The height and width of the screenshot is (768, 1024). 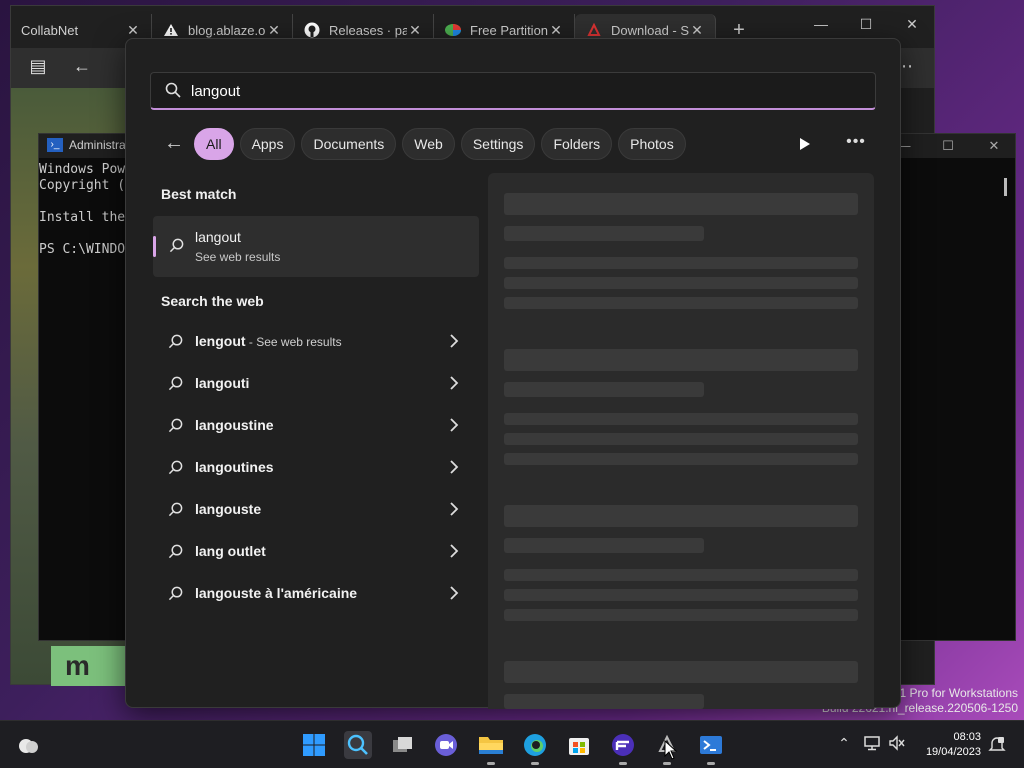 What do you see at coordinates (579, 745) in the screenshot?
I see `store-icon` at bounding box center [579, 745].